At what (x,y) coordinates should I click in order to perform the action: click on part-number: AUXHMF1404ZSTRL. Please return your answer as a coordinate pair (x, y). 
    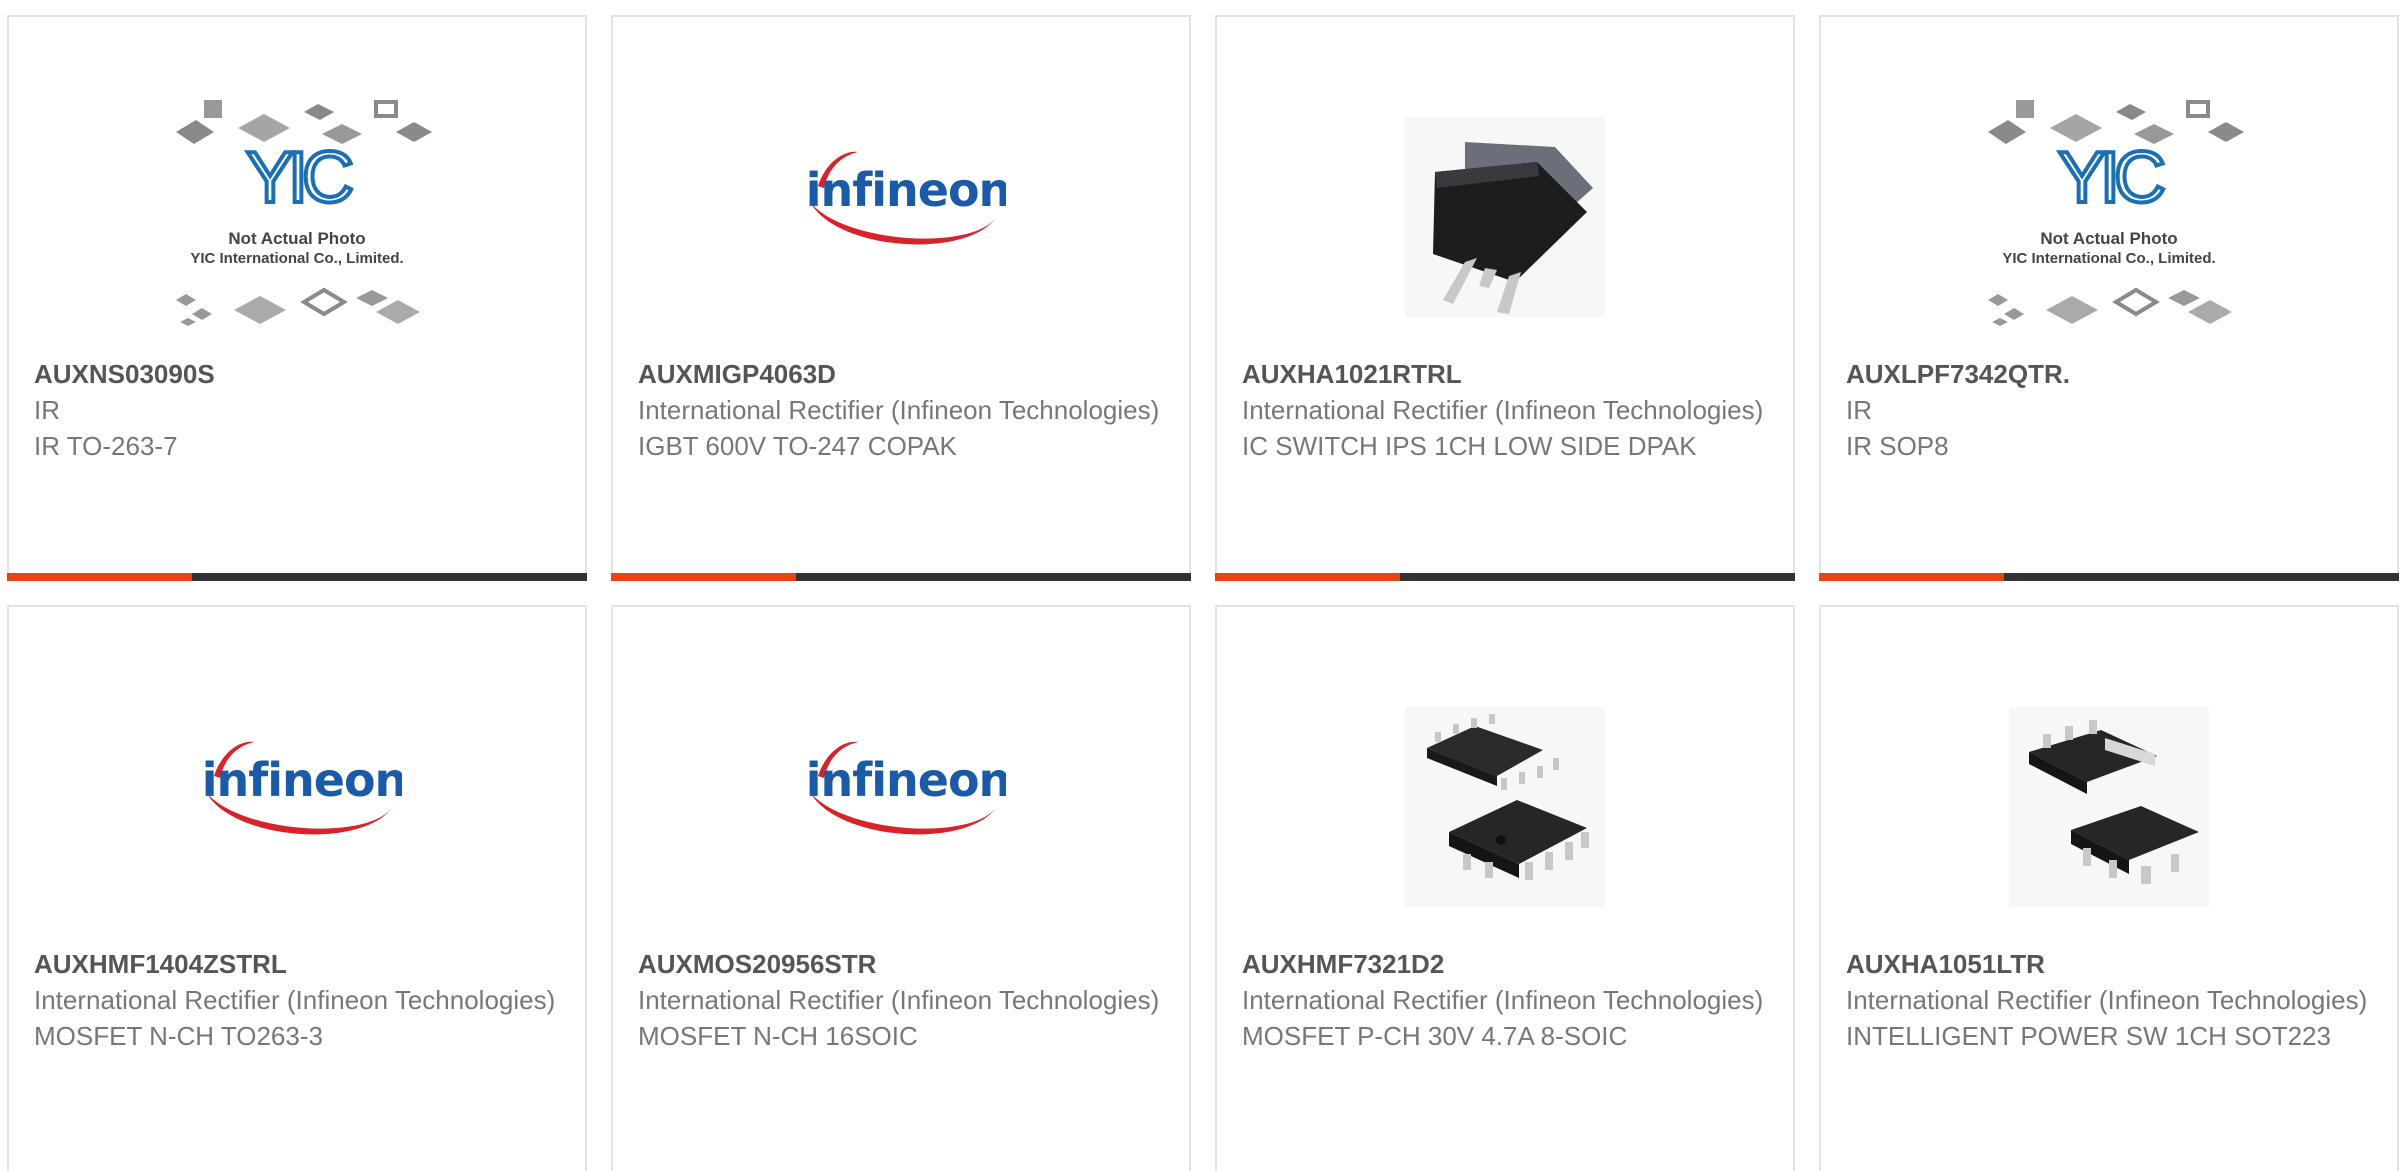
    Looking at the image, I should click on (299, 964).